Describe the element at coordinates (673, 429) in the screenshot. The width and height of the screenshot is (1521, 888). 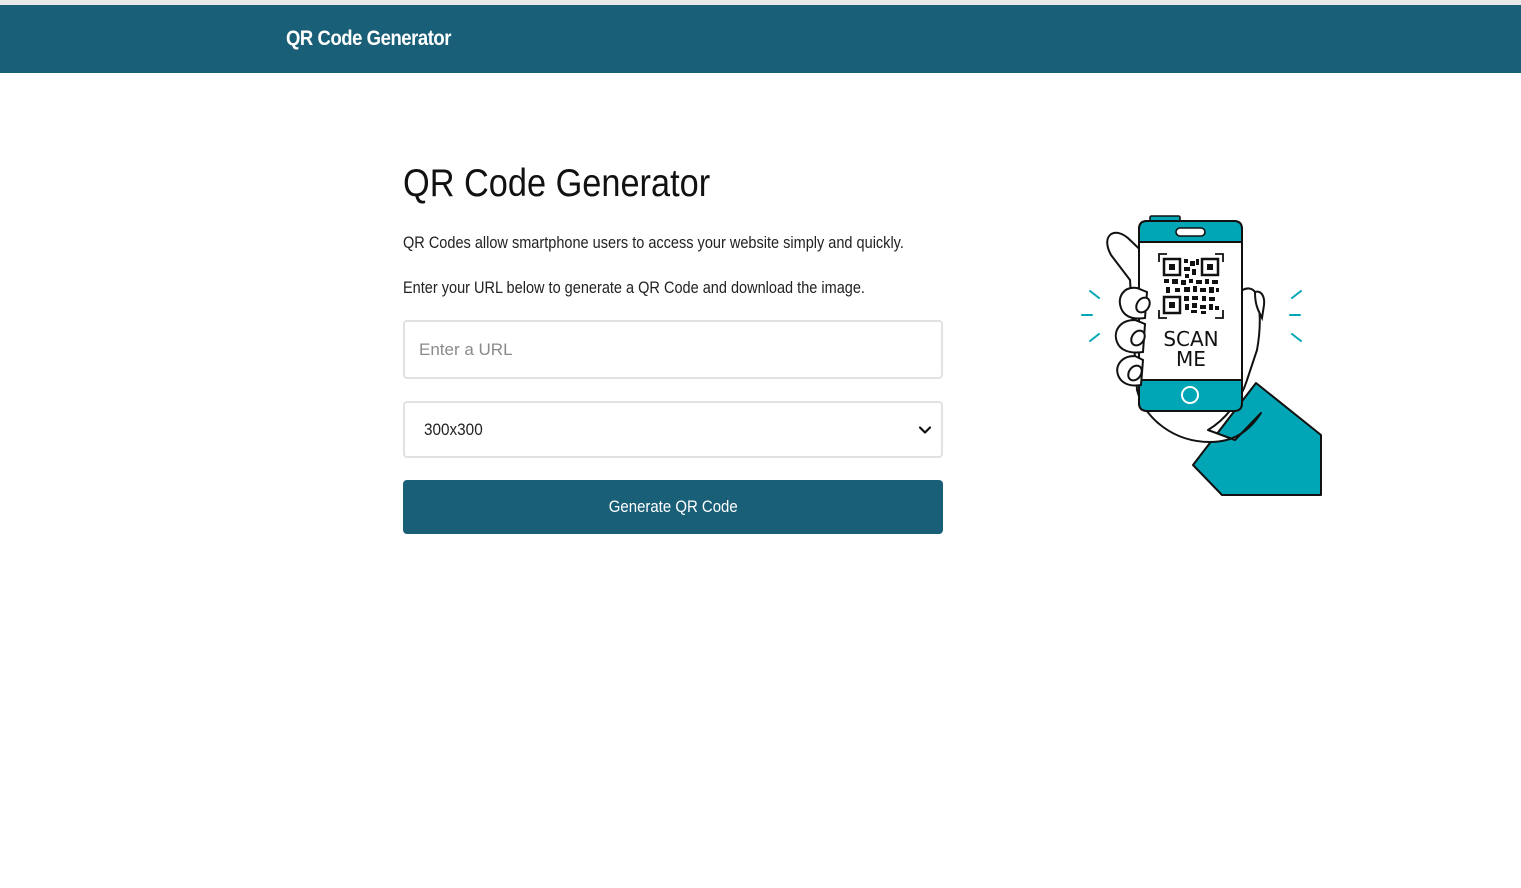
I see `size-select: 300x300` at that location.